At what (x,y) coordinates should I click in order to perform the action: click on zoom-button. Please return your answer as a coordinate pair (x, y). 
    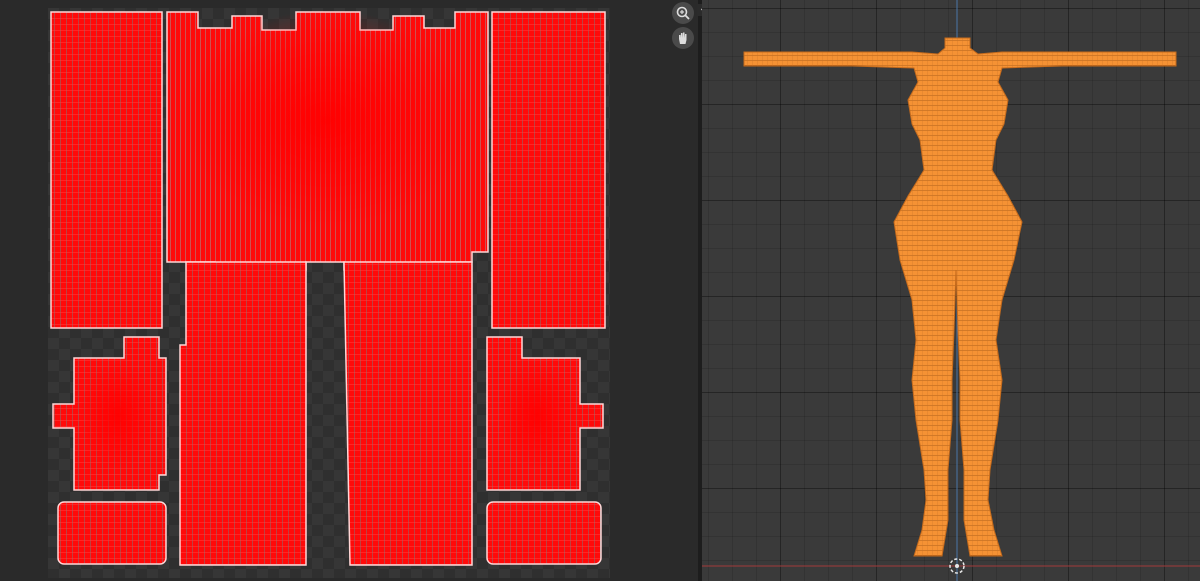
    Looking at the image, I should click on (683, 13).